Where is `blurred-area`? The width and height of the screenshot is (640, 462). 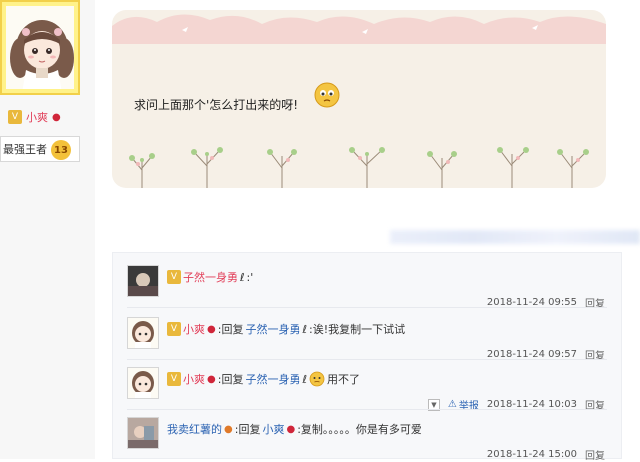
blurred-area is located at coordinates (515, 237).